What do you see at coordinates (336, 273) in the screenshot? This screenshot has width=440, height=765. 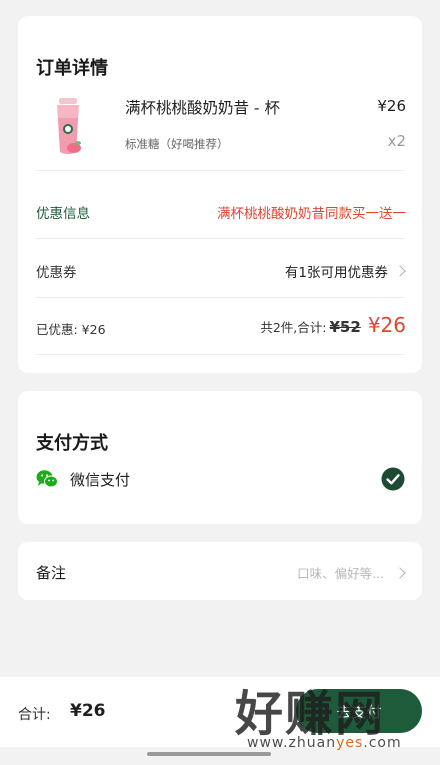 I see `coupon-value: 有1张可用优惠券` at bounding box center [336, 273].